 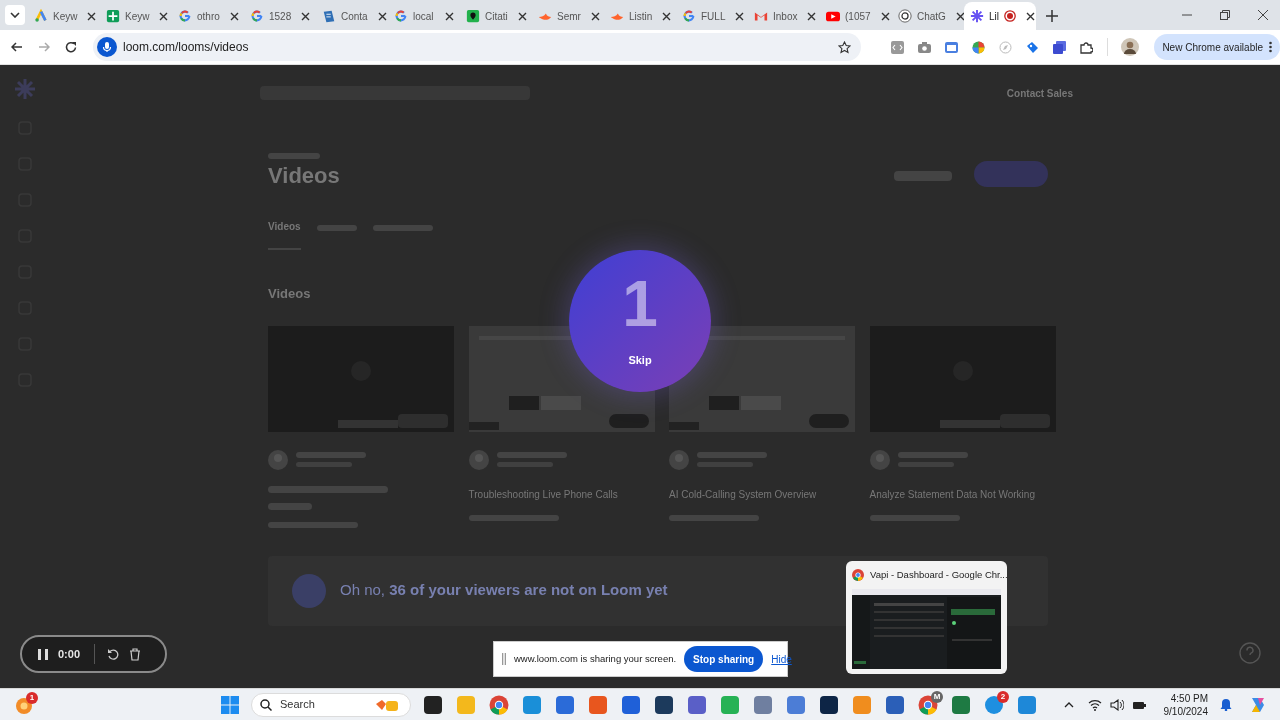 I want to click on back-icon, so click(x=17, y=47).